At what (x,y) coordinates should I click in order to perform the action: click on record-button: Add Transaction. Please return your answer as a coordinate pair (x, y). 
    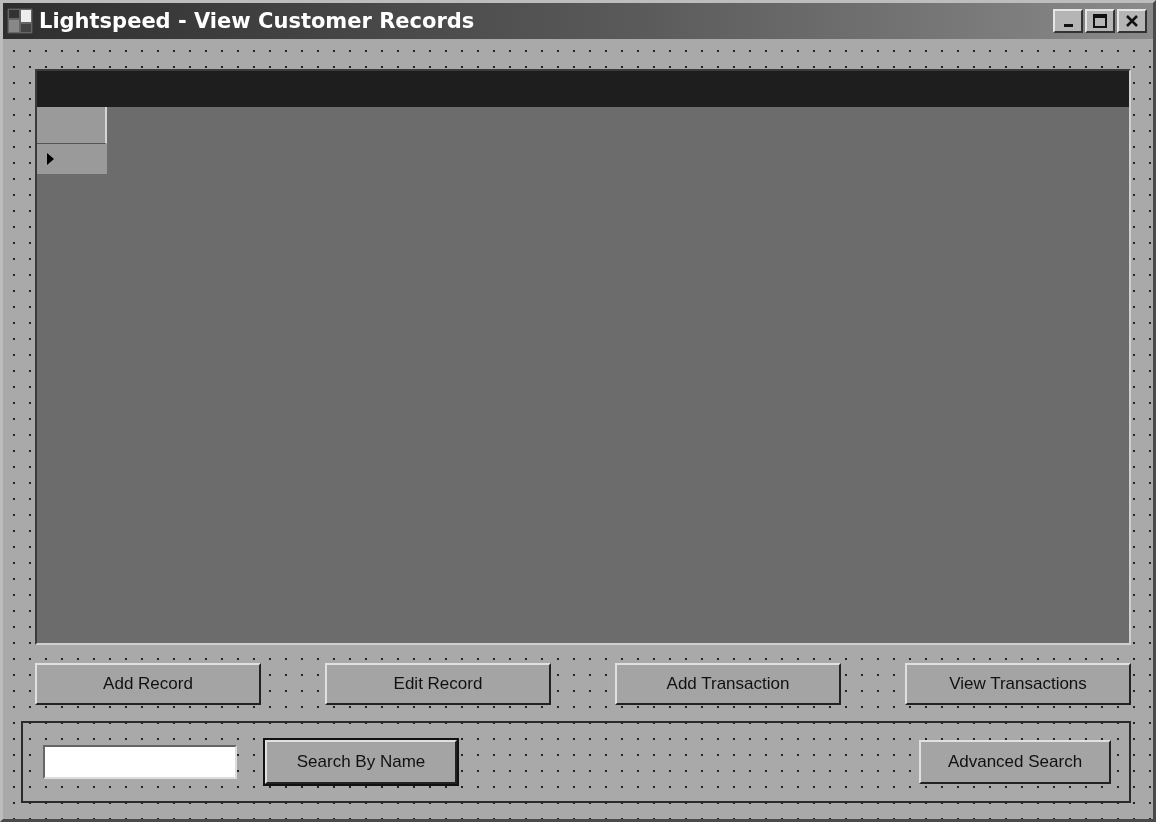
    Looking at the image, I should click on (728, 684).